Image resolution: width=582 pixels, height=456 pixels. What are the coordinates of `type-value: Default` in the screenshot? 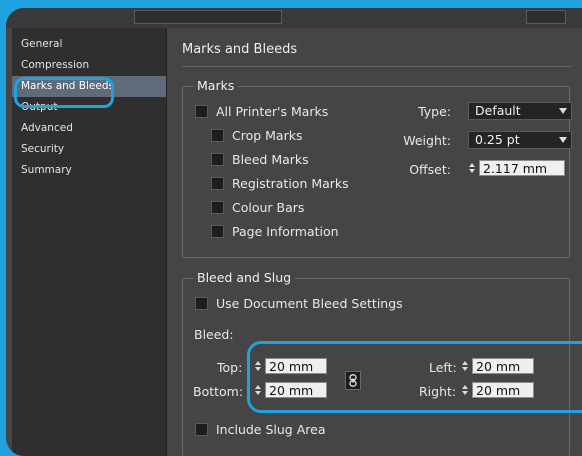 It's located at (498, 110).